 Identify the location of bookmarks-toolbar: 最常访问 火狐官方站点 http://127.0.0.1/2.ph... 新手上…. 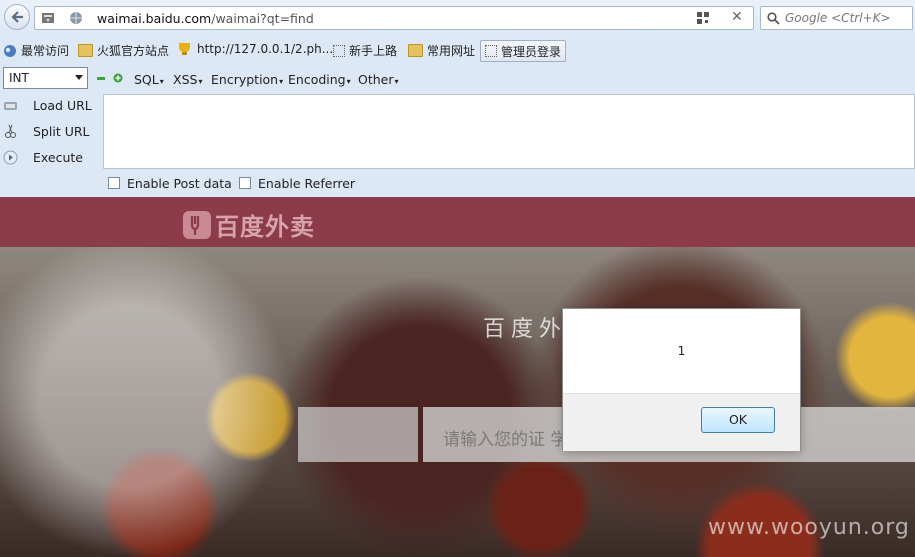
(457, 50).